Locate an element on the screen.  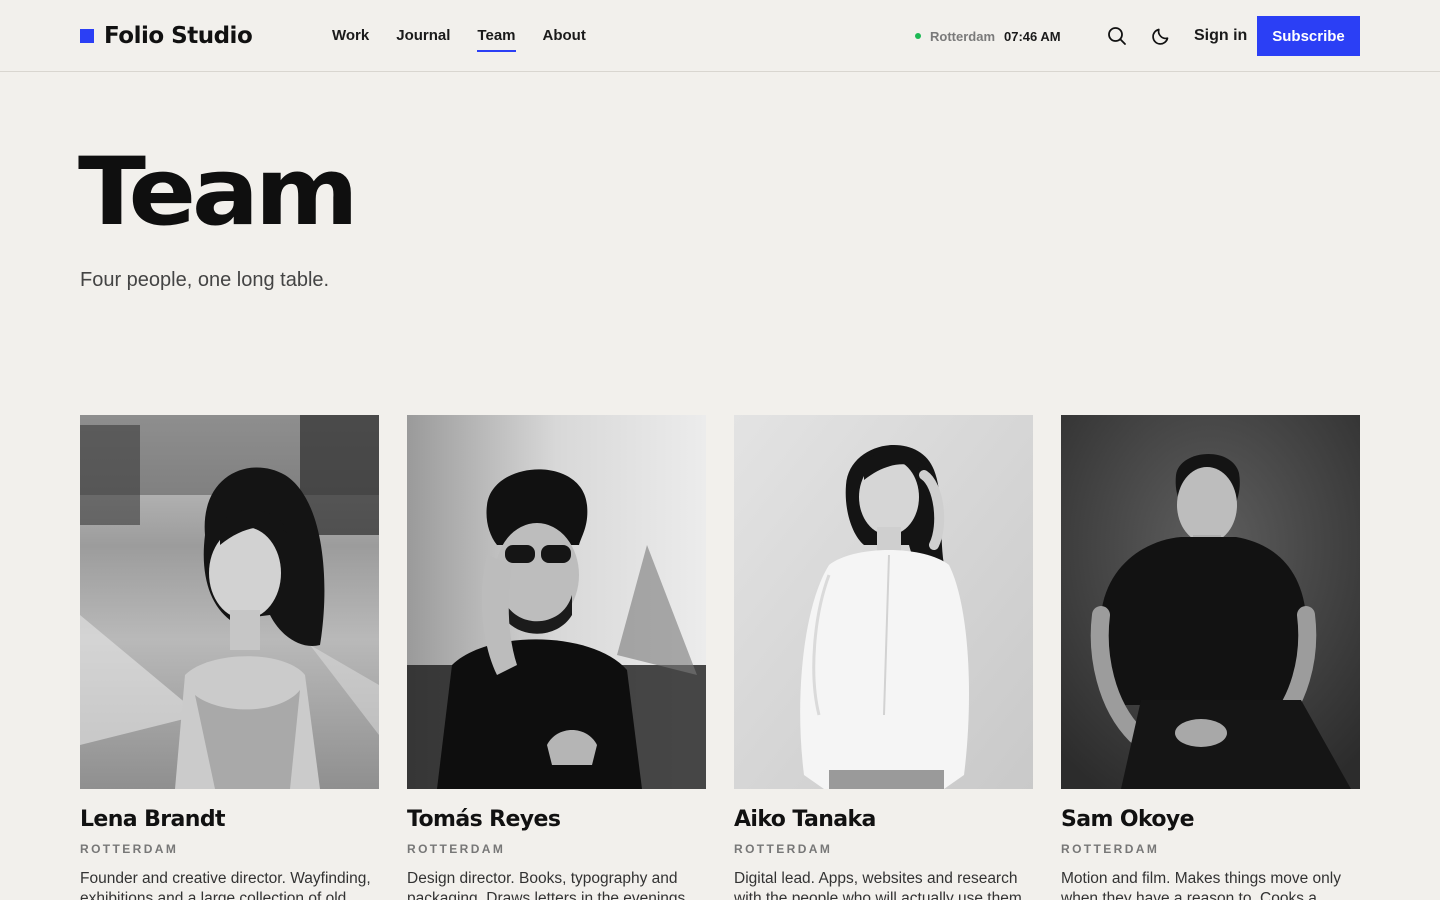
brand-name: Folio Studio is located at coordinates (178, 36).